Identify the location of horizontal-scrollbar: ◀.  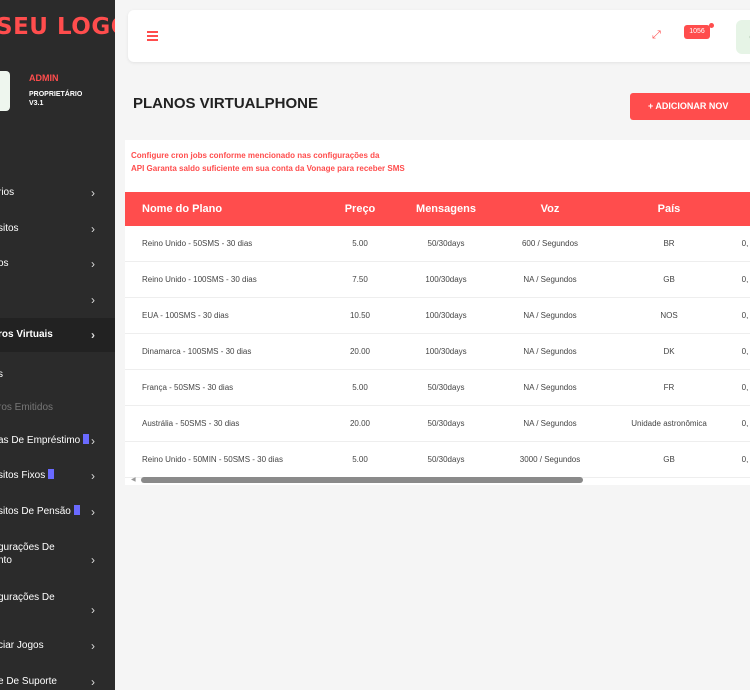
(437, 480).